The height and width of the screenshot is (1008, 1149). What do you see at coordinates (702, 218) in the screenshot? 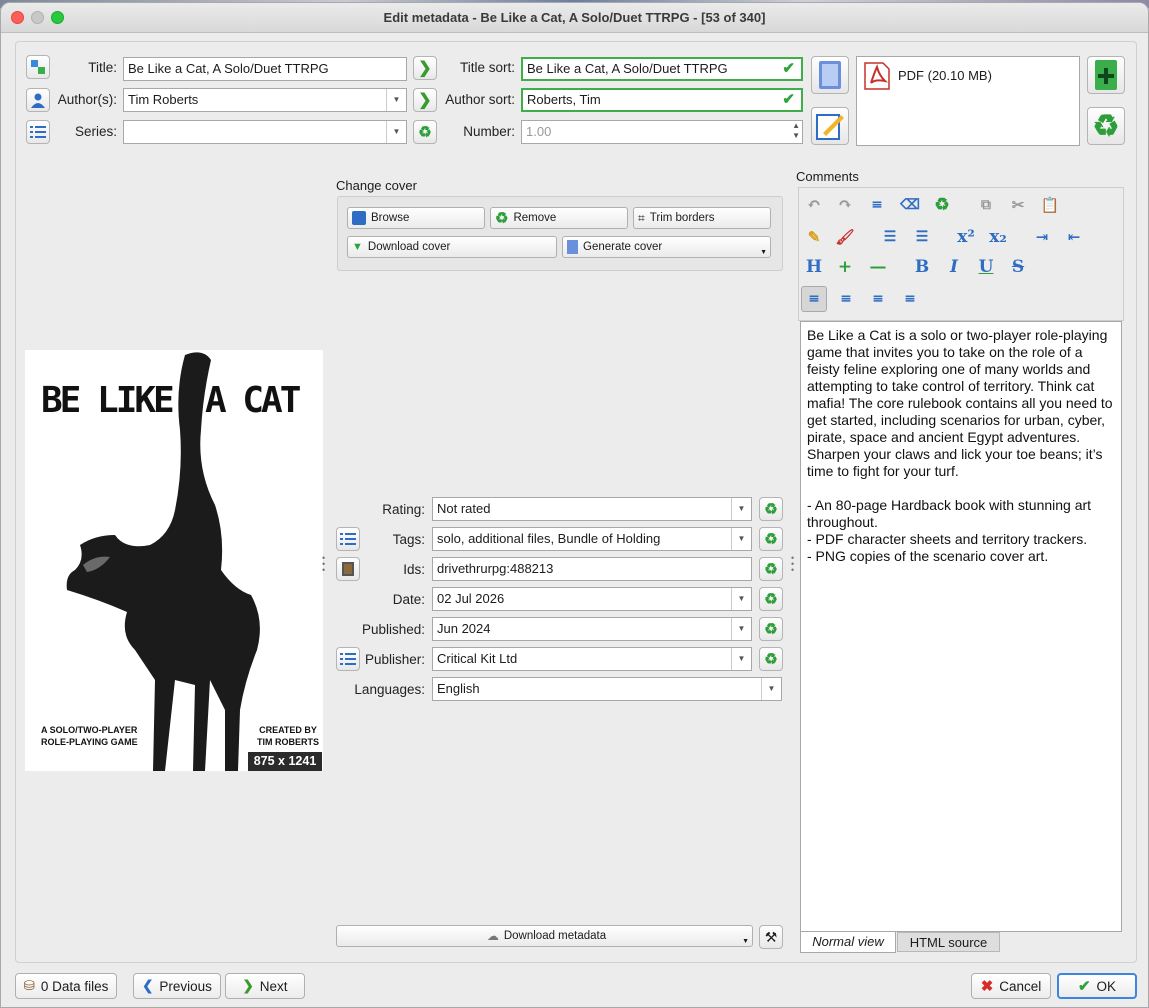
I see `trim-borders-button: ⌗ Trim borders` at bounding box center [702, 218].